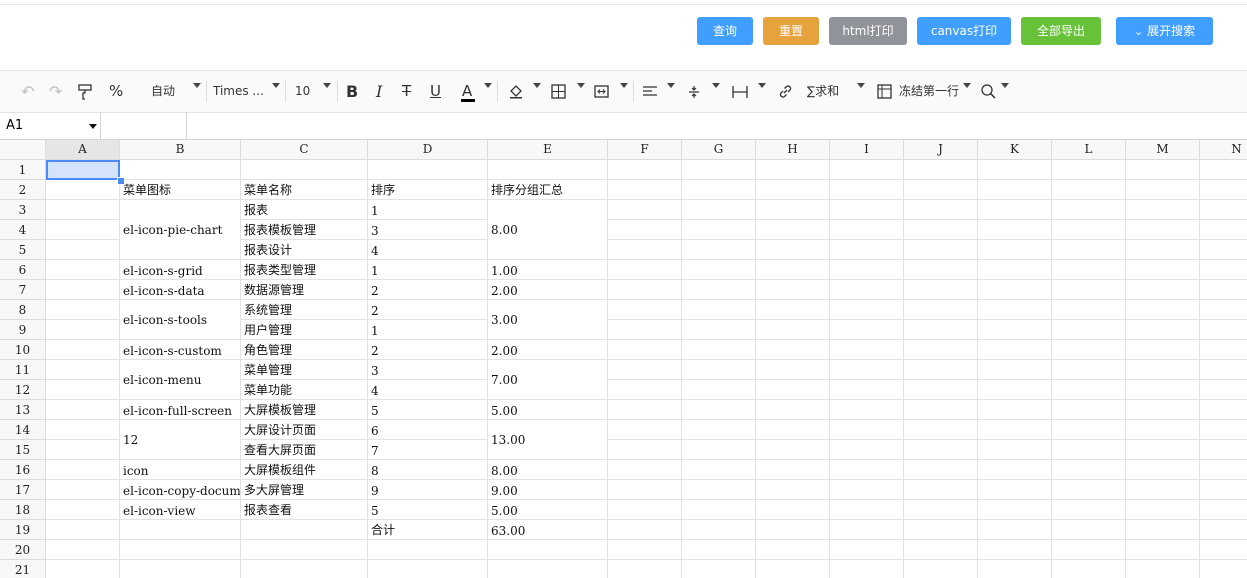  What do you see at coordinates (762, 85) in the screenshot?
I see `text-wrap-caret-icon` at bounding box center [762, 85].